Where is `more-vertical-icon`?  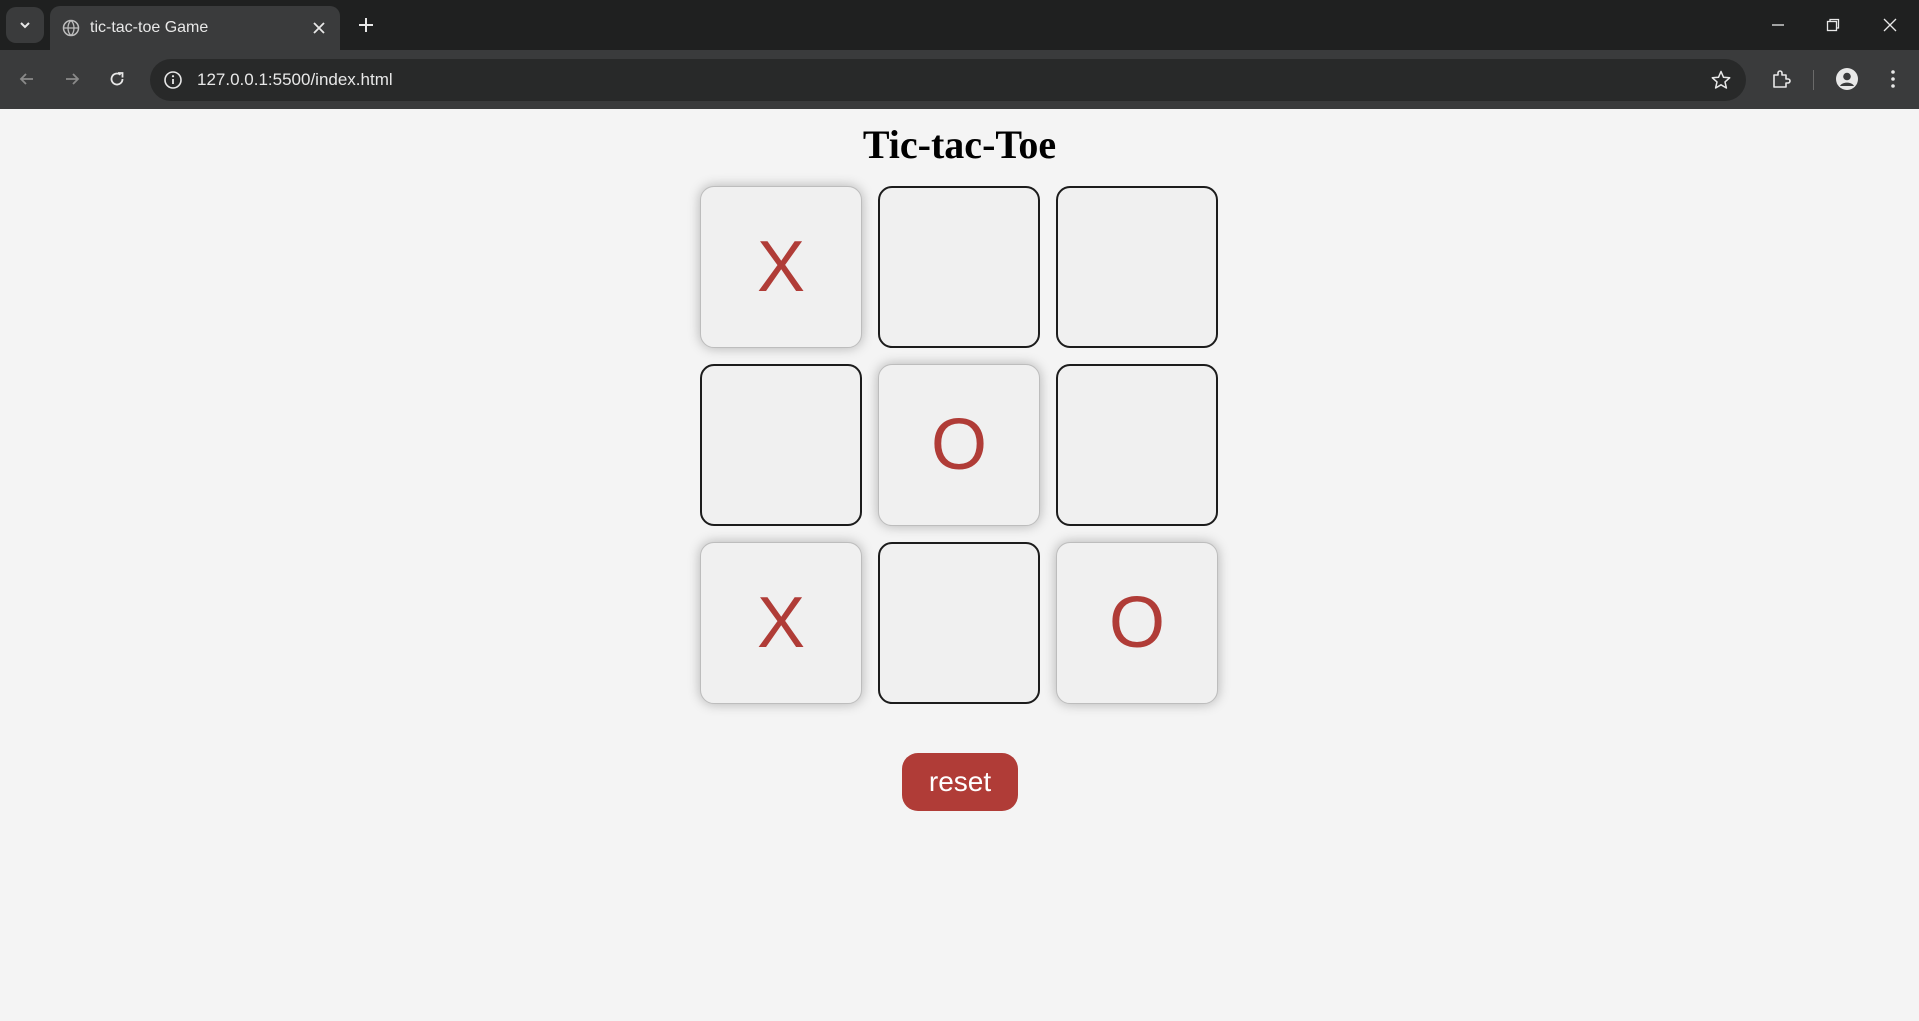
more-vertical-icon is located at coordinates (1893, 79).